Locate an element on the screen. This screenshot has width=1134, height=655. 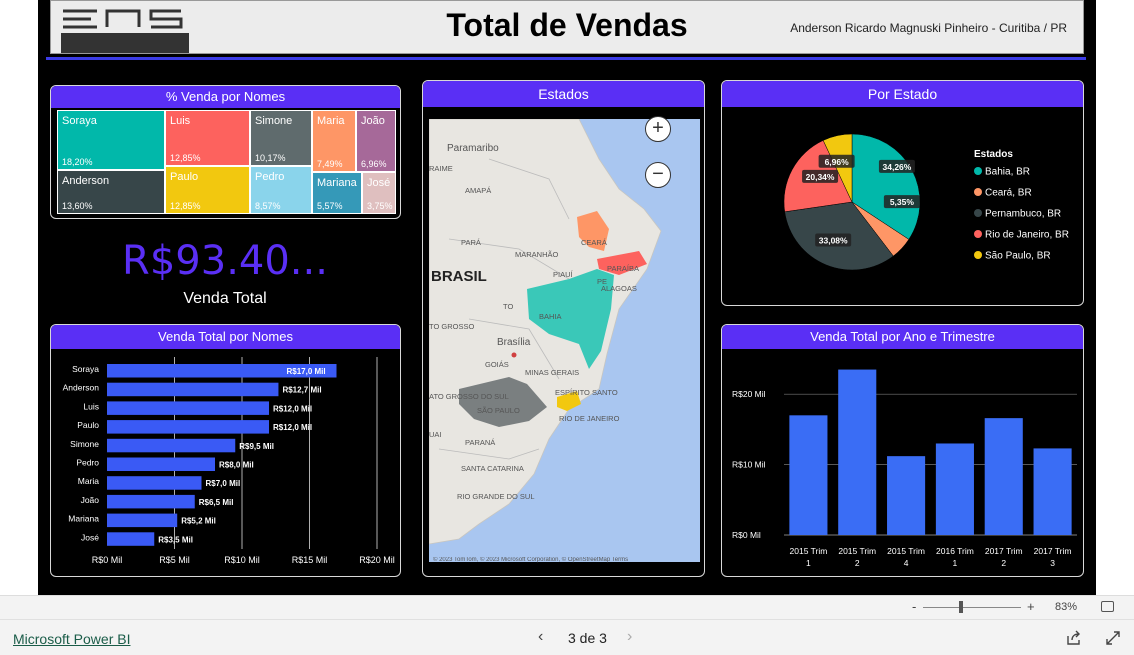
bar-data-label: R$12,0 Mil is located at coordinates (292, 408).